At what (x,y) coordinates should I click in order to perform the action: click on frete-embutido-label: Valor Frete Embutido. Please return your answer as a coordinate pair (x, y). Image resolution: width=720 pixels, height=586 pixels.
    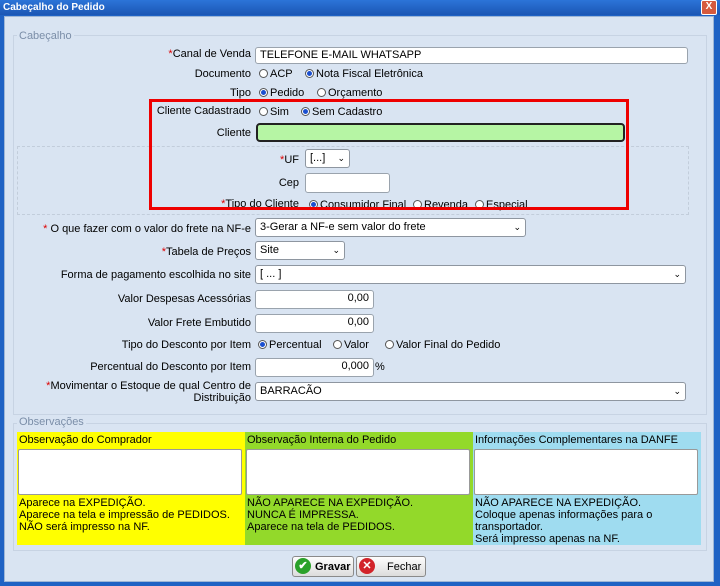
    Looking at the image, I should click on (199, 323).